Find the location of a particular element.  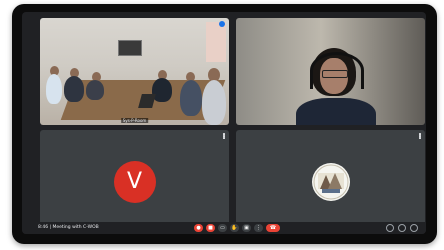

logo-image is located at coordinates (330, 181).